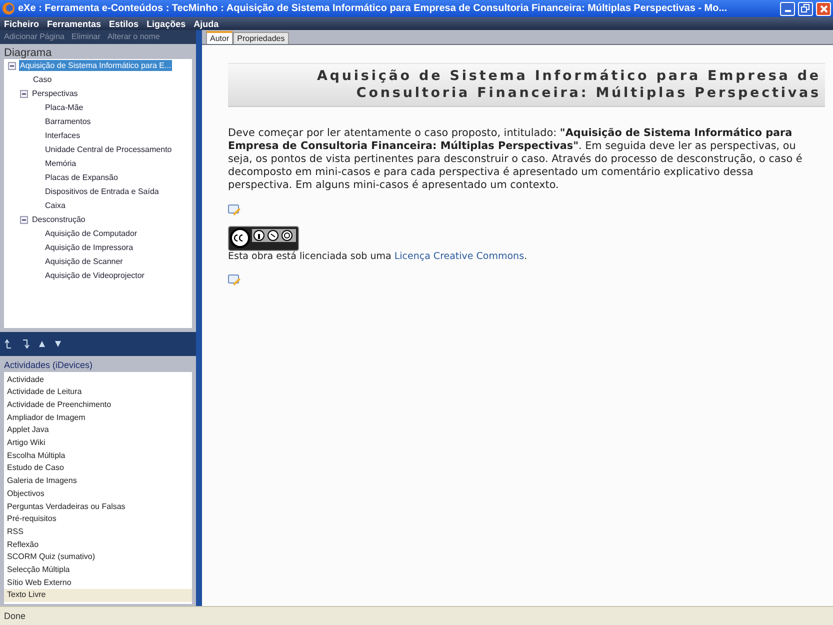  Describe the element at coordinates (49, 365) in the screenshot. I see `panel-title: Actividades (iDevices)` at that location.